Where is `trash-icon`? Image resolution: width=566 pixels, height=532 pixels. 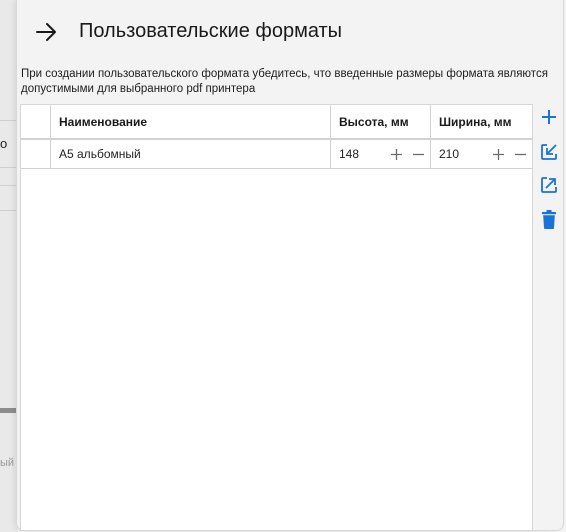
trash-icon is located at coordinates (549, 219).